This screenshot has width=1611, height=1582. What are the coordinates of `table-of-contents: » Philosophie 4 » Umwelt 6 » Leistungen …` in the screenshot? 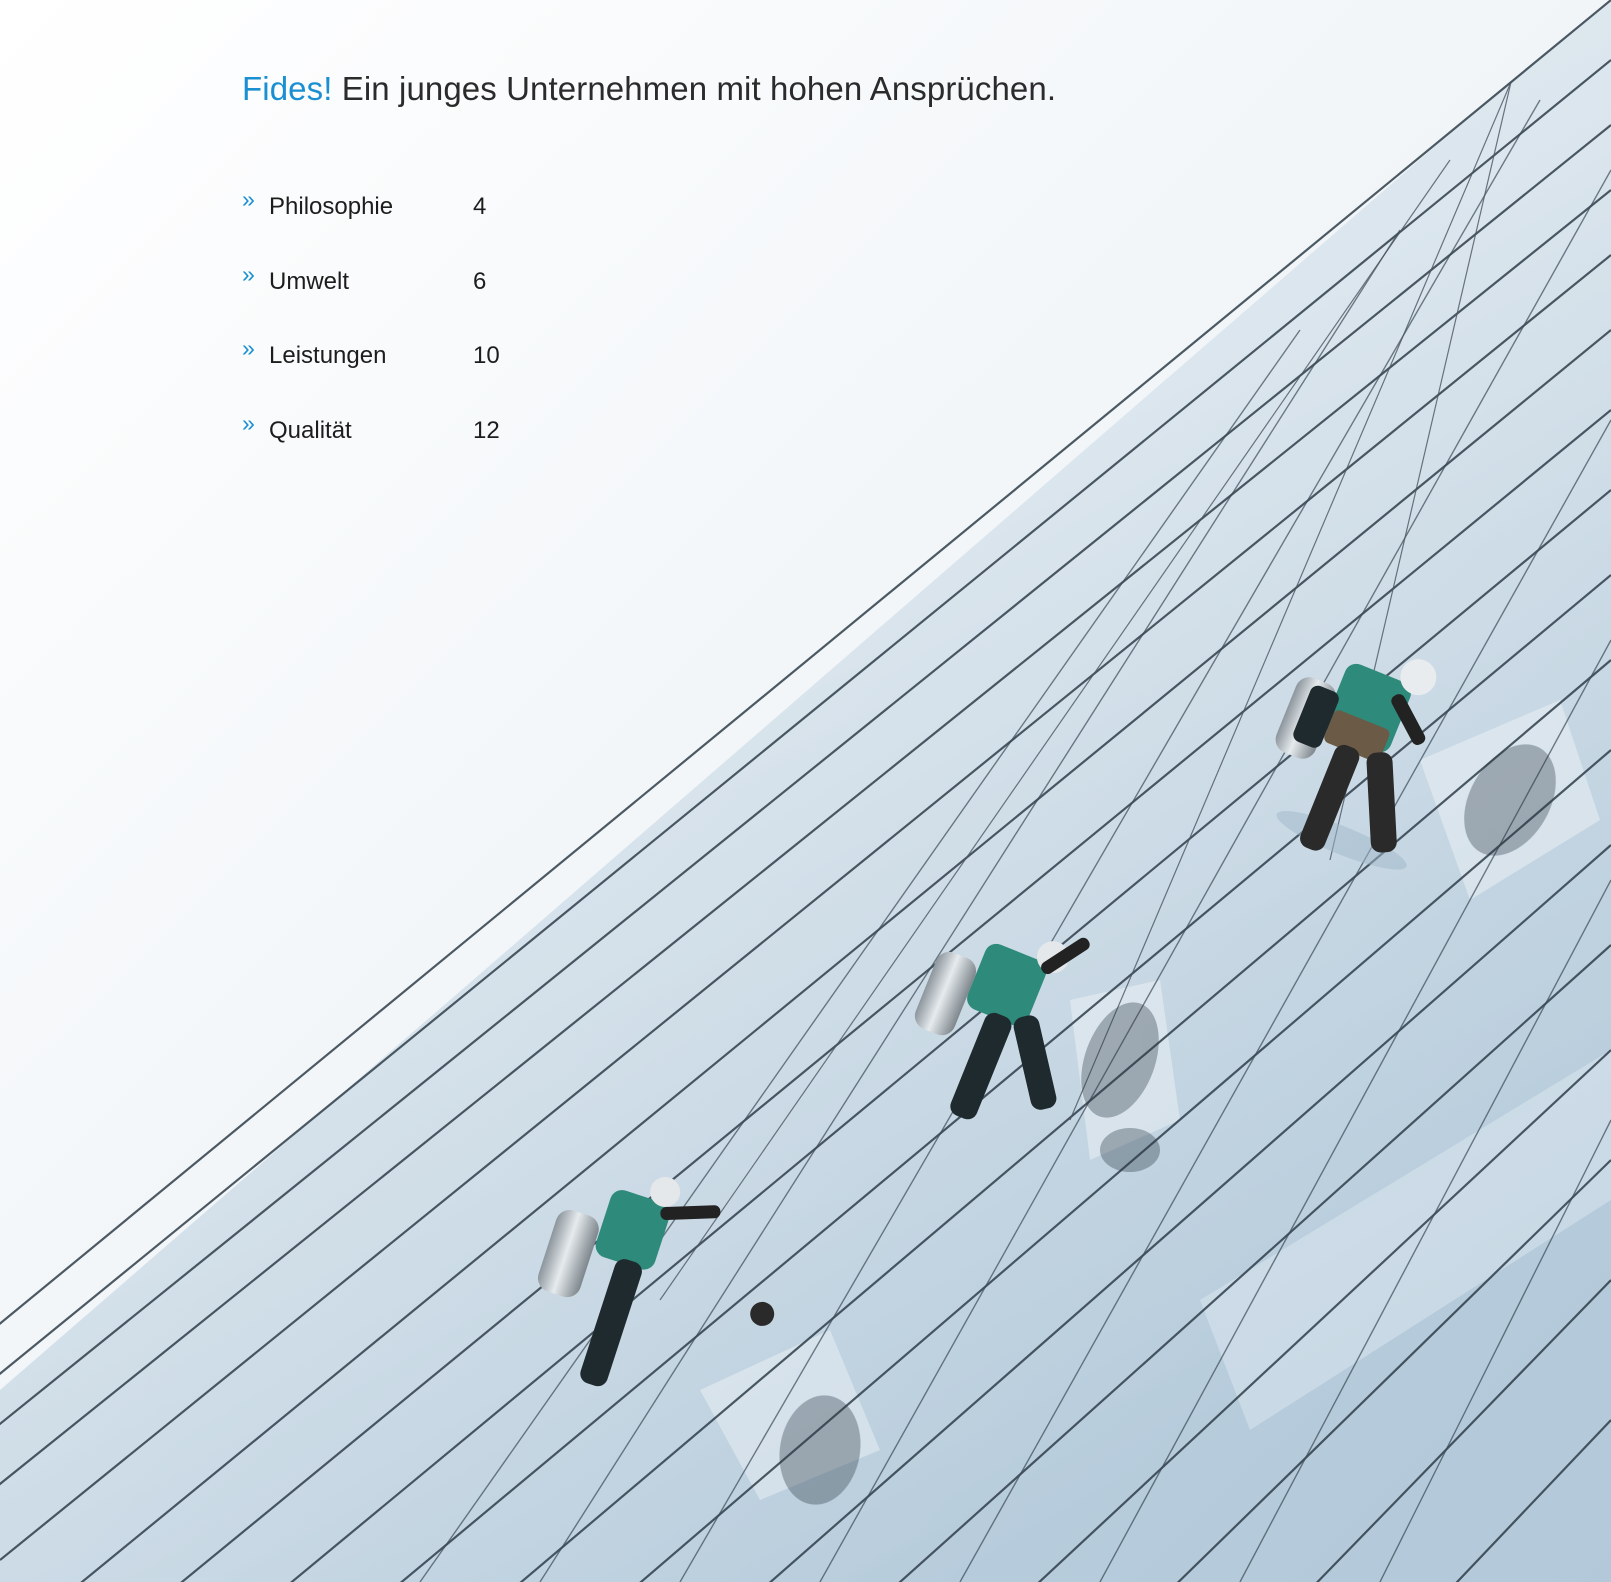 It's located at (392, 337).